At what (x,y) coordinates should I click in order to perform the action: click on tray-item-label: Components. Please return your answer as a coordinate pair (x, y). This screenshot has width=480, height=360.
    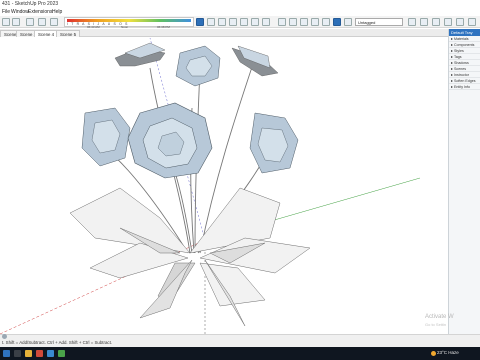
    Looking at the image, I should click on (464, 45).